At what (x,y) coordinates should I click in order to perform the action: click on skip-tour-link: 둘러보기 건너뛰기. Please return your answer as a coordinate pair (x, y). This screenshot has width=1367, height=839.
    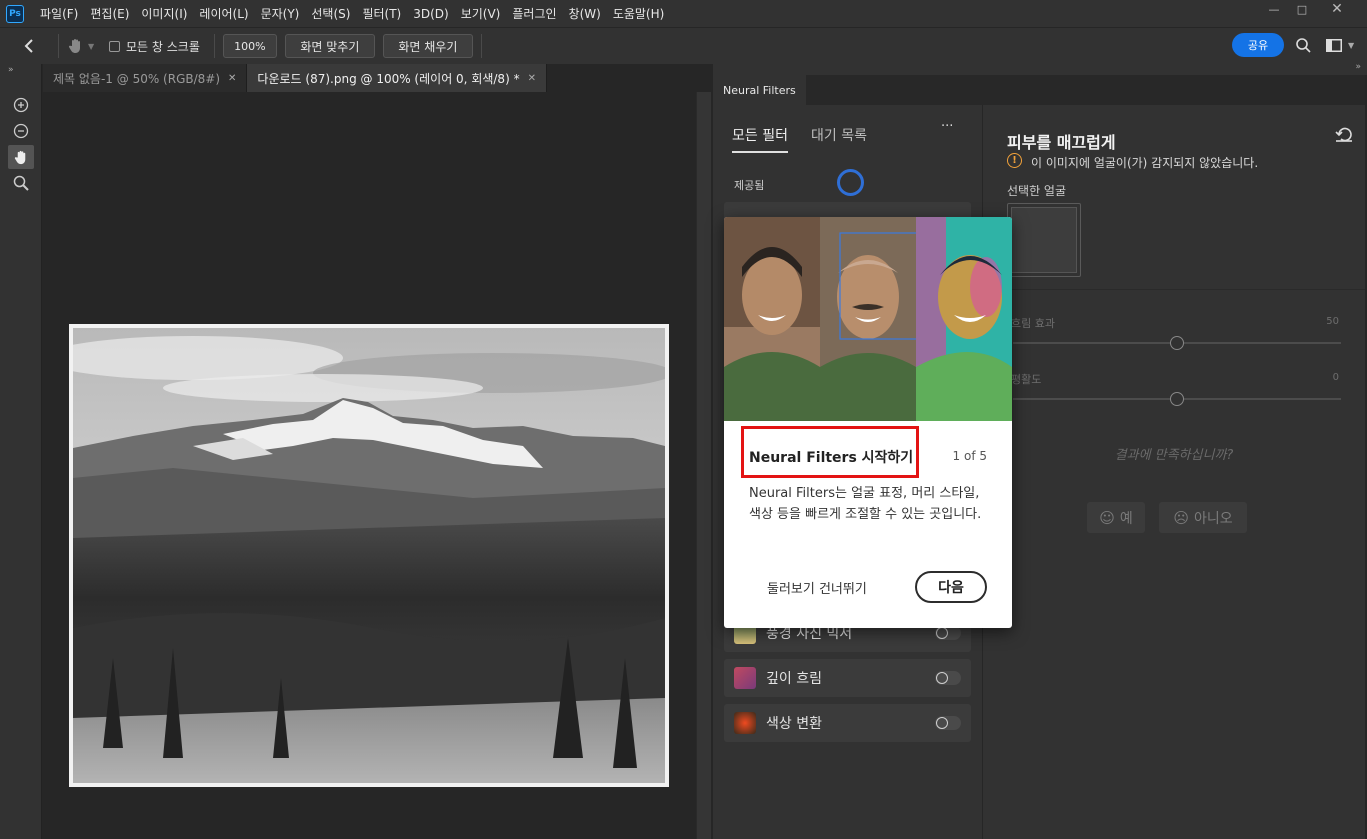
    Looking at the image, I should click on (817, 587).